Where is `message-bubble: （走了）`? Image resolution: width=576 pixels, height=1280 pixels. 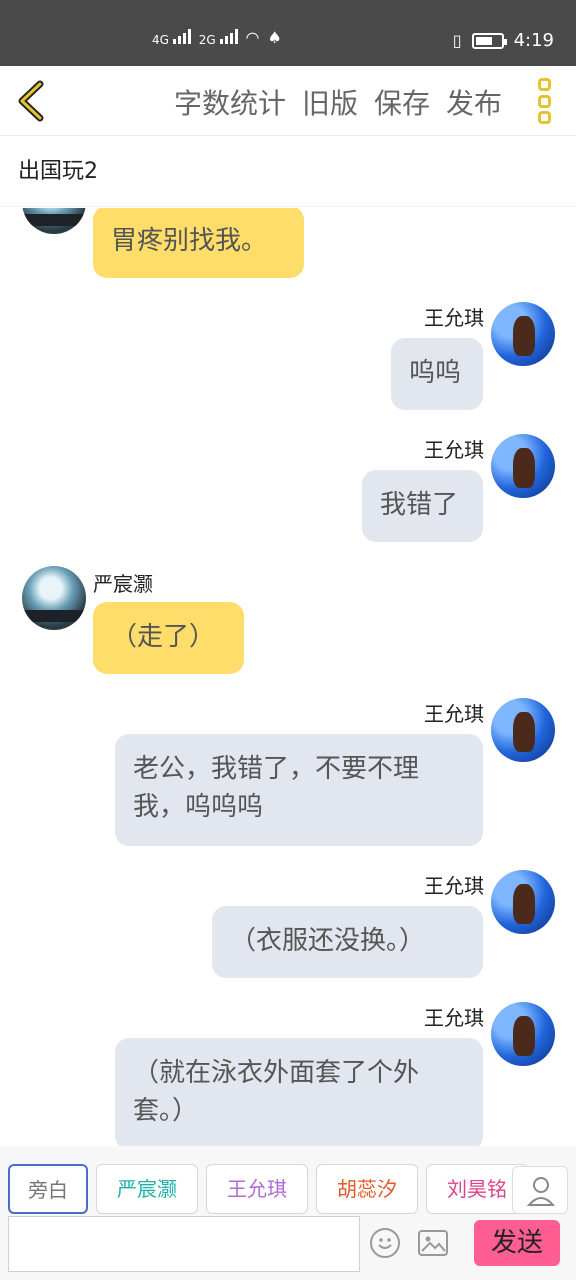 message-bubble: （走了） is located at coordinates (168, 638).